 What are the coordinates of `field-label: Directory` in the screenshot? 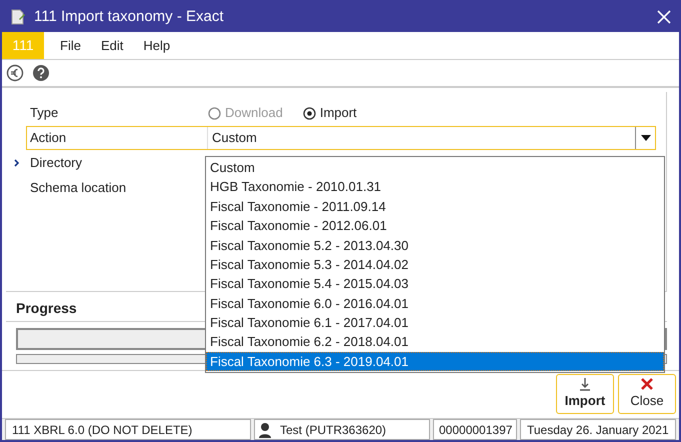 It's located at (55, 163).